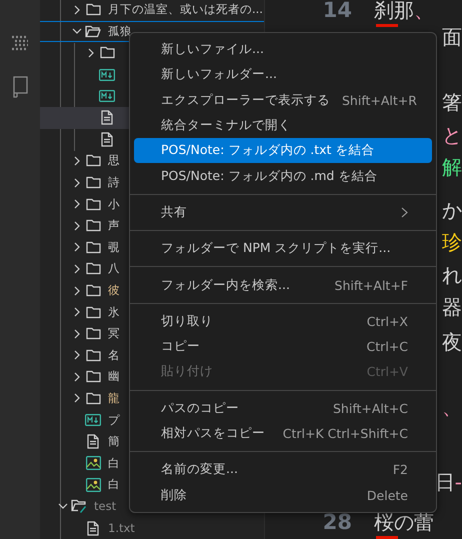 This screenshot has width=462, height=539. I want to click on tree-item-label: 龍, so click(114, 398).